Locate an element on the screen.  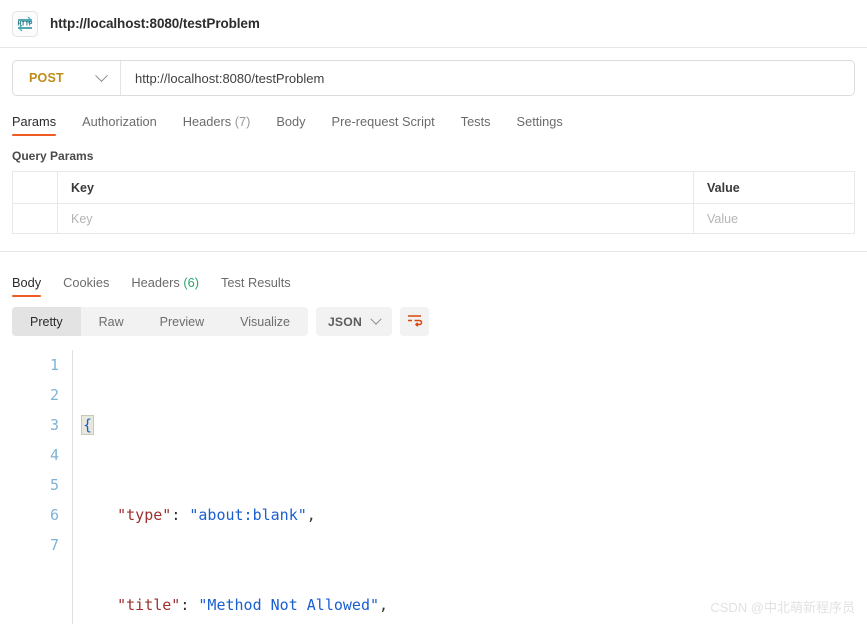
view-mode-pretty: Pretty is located at coordinates (46, 321).